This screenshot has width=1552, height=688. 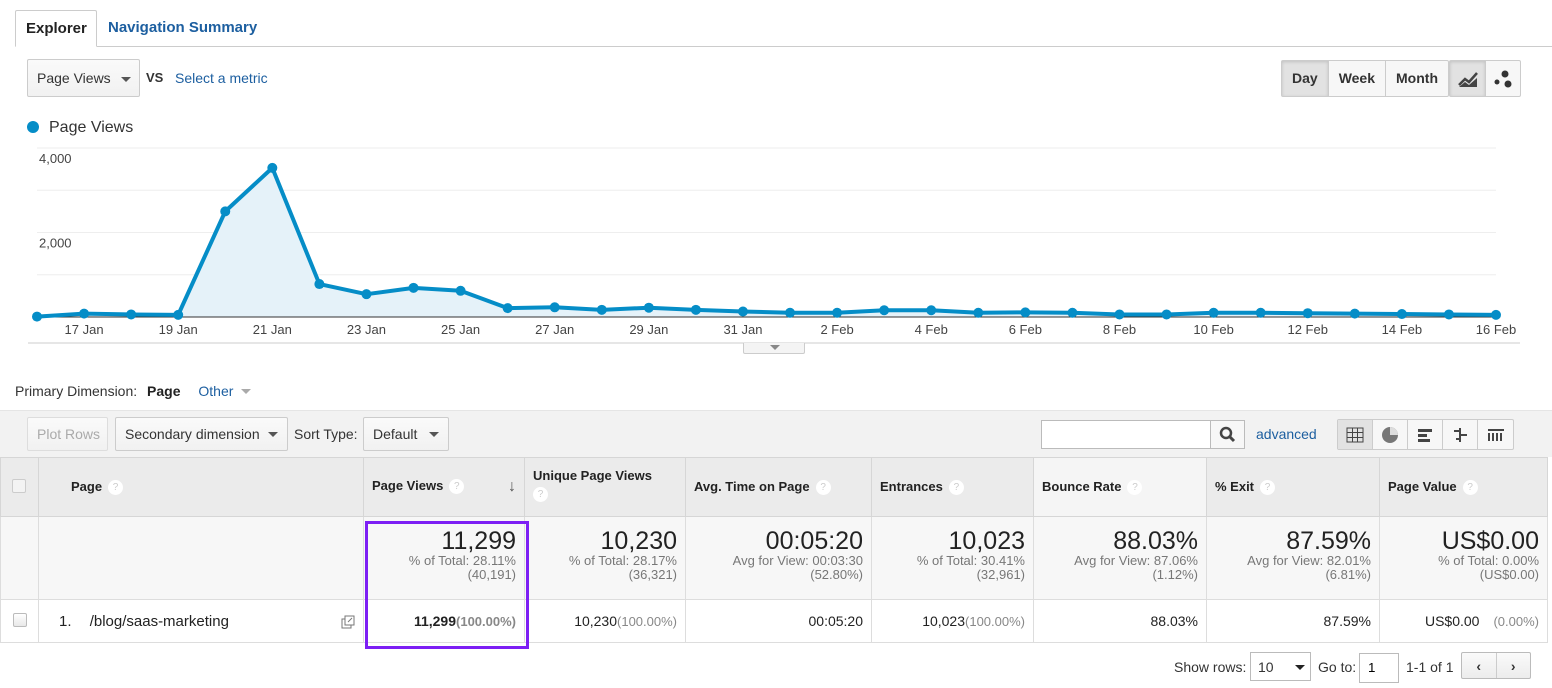 What do you see at coordinates (1425, 434) in the screenshot?
I see `performance-view-button` at bounding box center [1425, 434].